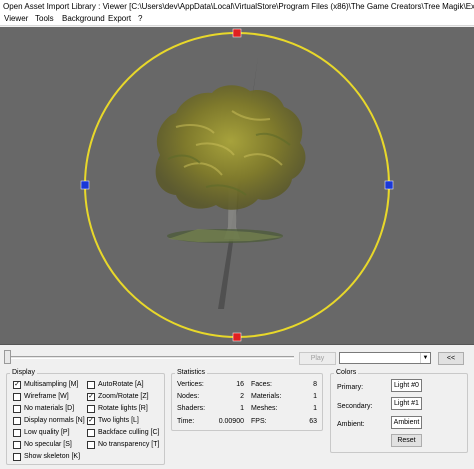 This screenshot has width=474, height=469. I want to click on trackball-handle-top, so click(237, 33).